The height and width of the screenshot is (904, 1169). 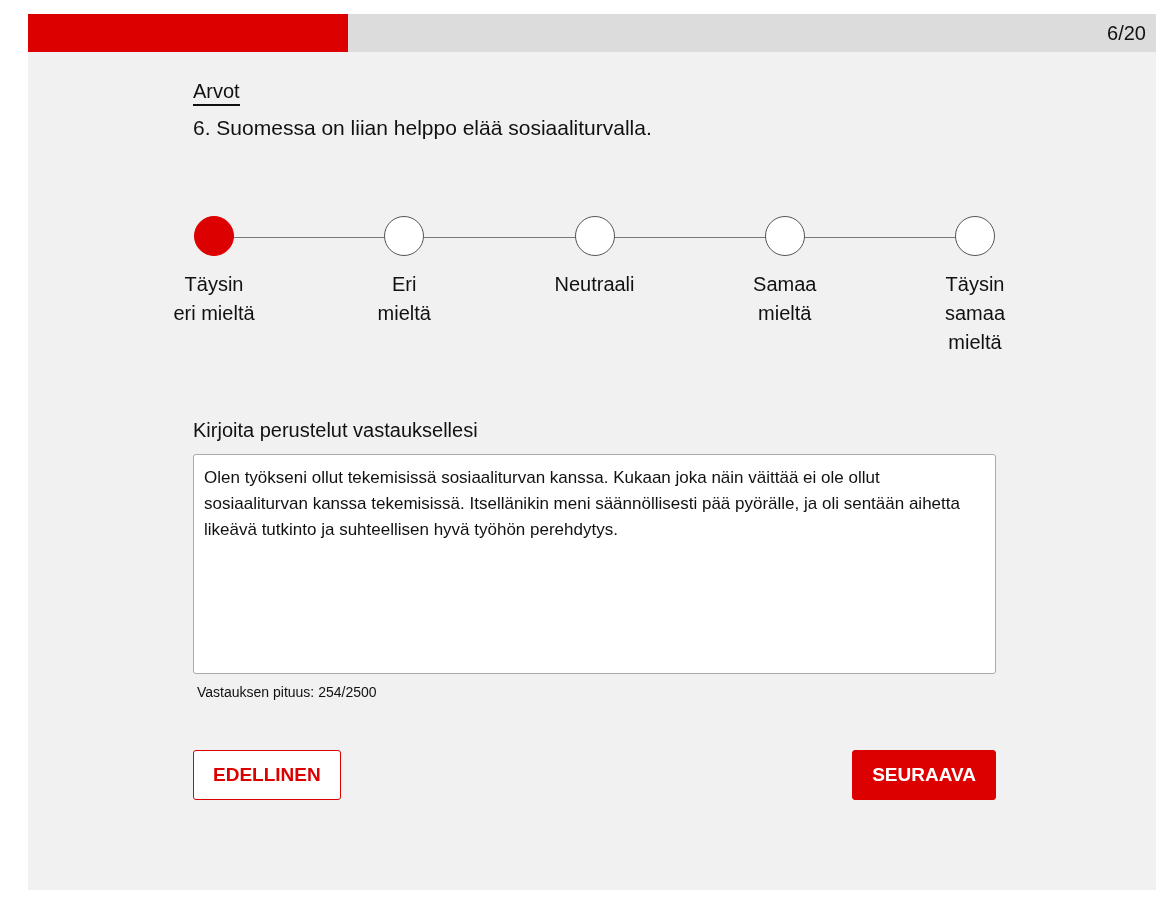 I want to click on answer-label: Eri mieltä, so click(x=404, y=299).